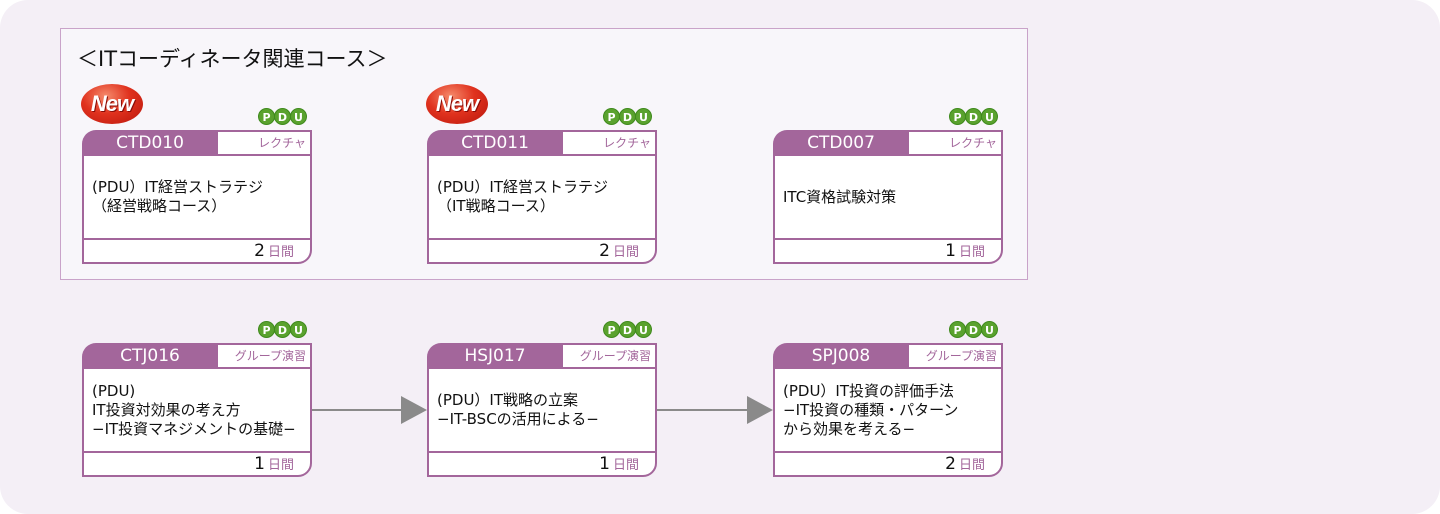  What do you see at coordinates (232, 59) in the screenshot?
I see `group-title: ＜ITコーディネータ関連コース＞` at bounding box center [232, 59].